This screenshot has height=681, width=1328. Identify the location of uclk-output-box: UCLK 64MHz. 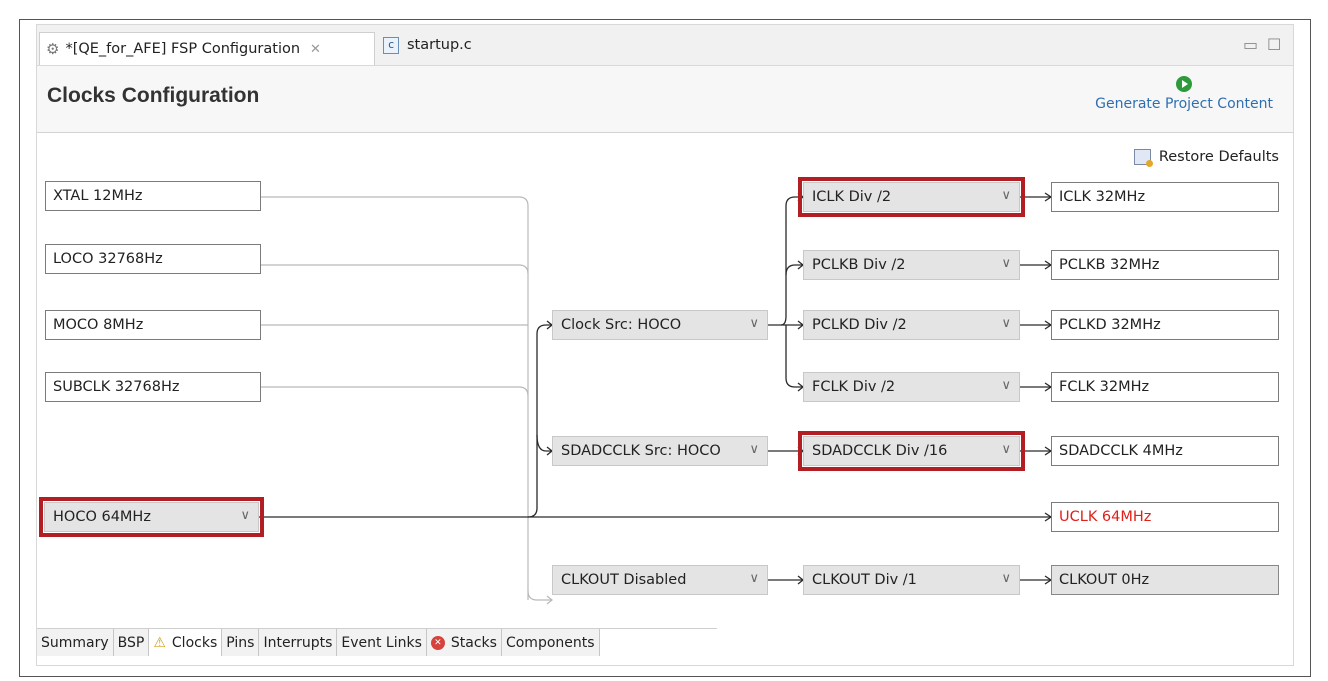
(1165, 517).